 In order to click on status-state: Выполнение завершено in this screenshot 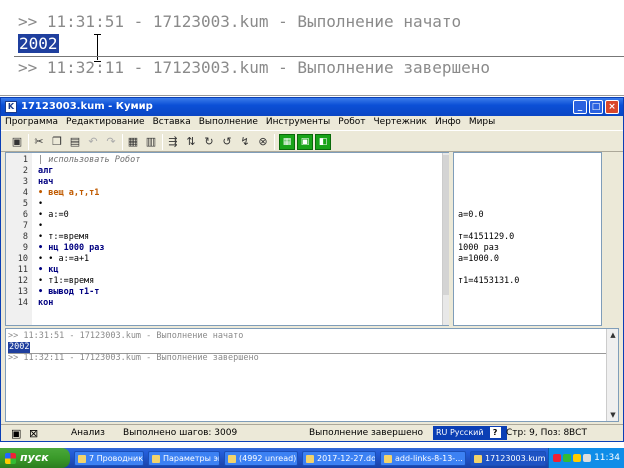, I will do `click(366, 433)`.